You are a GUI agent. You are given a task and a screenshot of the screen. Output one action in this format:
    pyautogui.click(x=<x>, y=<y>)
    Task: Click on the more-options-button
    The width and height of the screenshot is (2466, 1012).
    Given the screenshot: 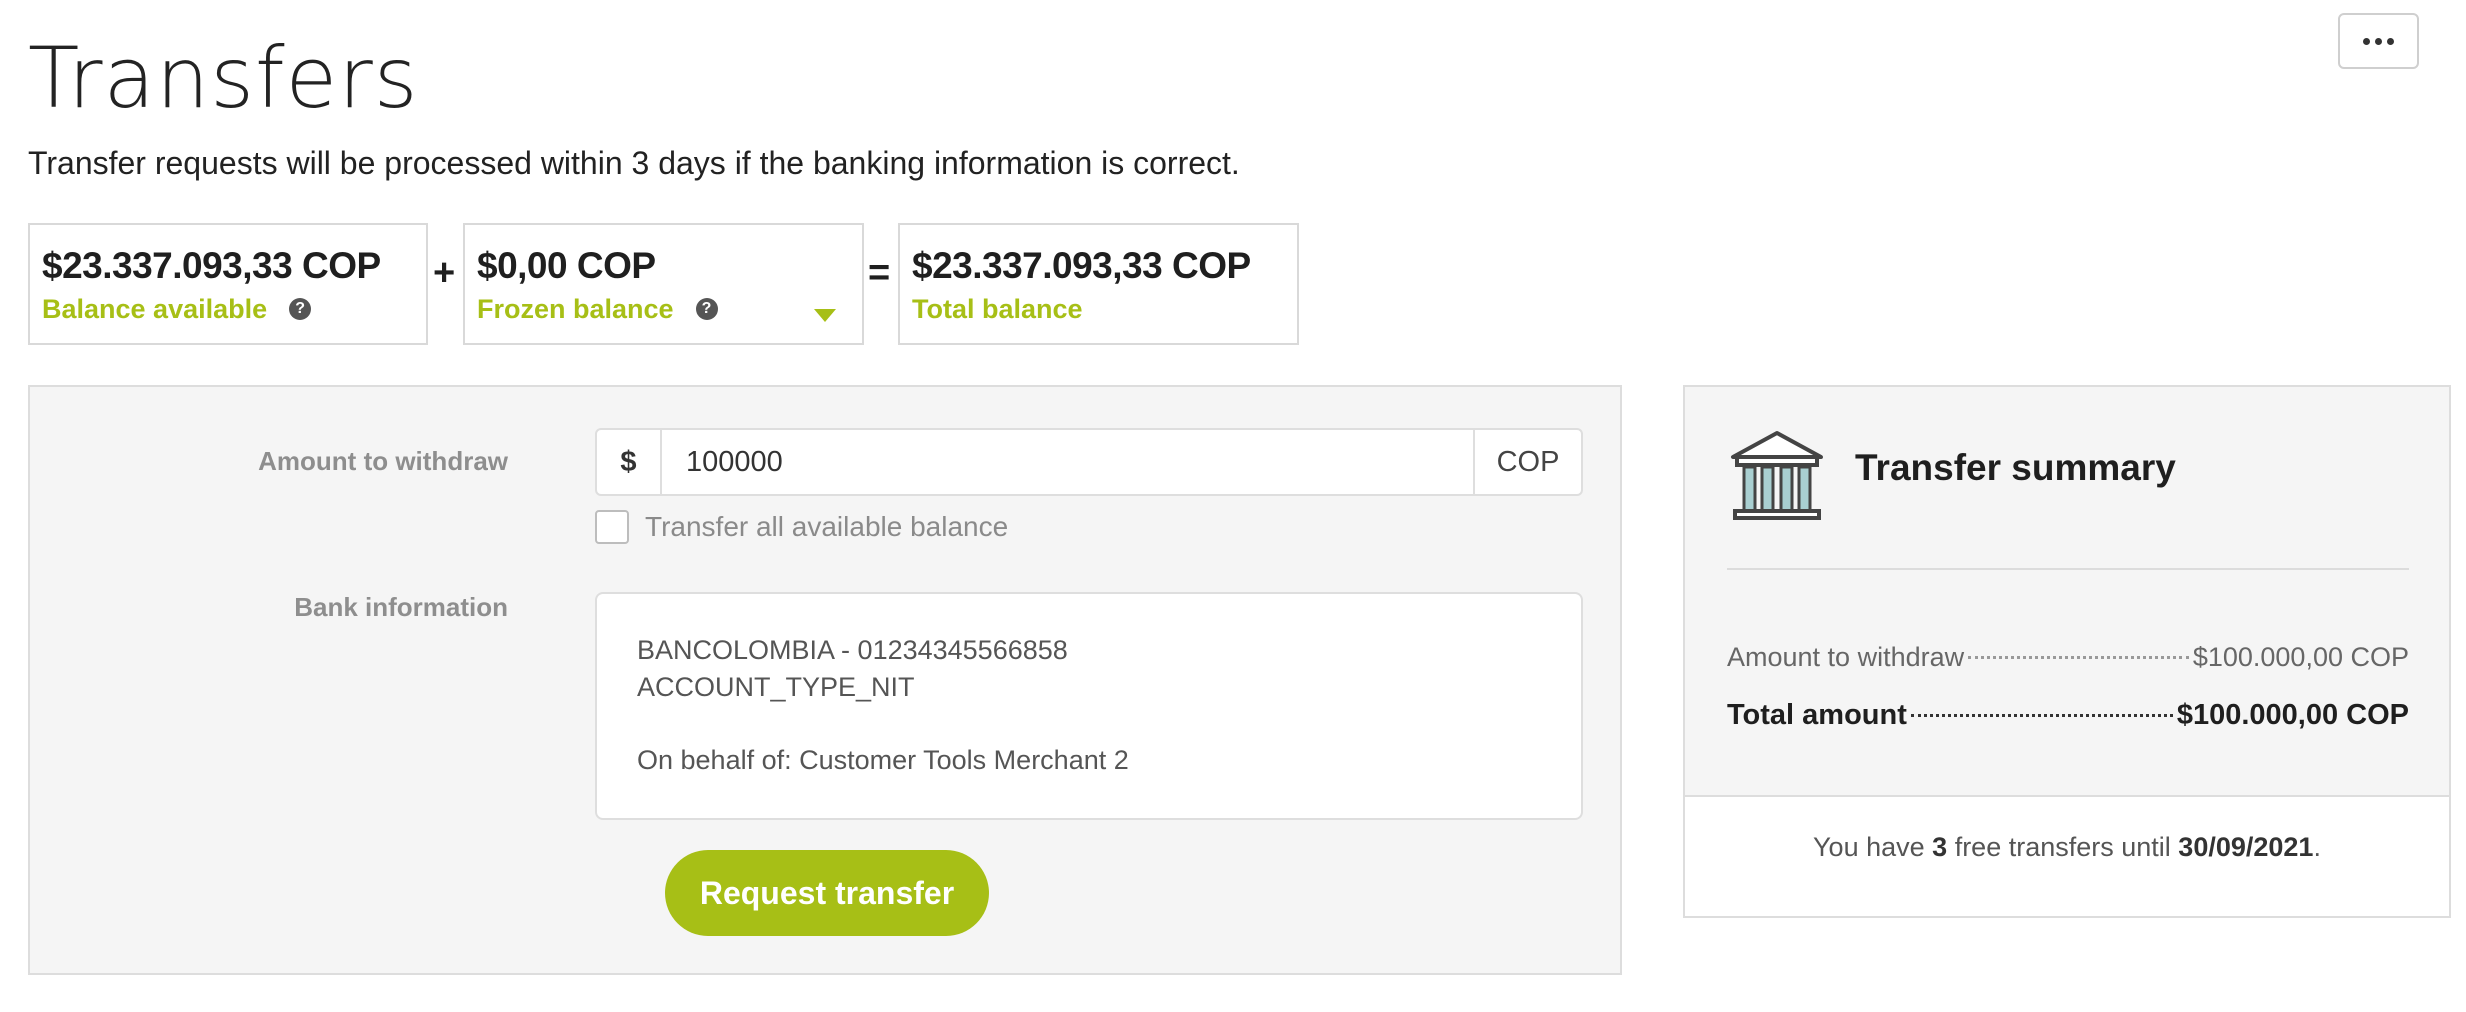 What is the action you would take?
    pyautogui.click(x=2378, y=41)
    